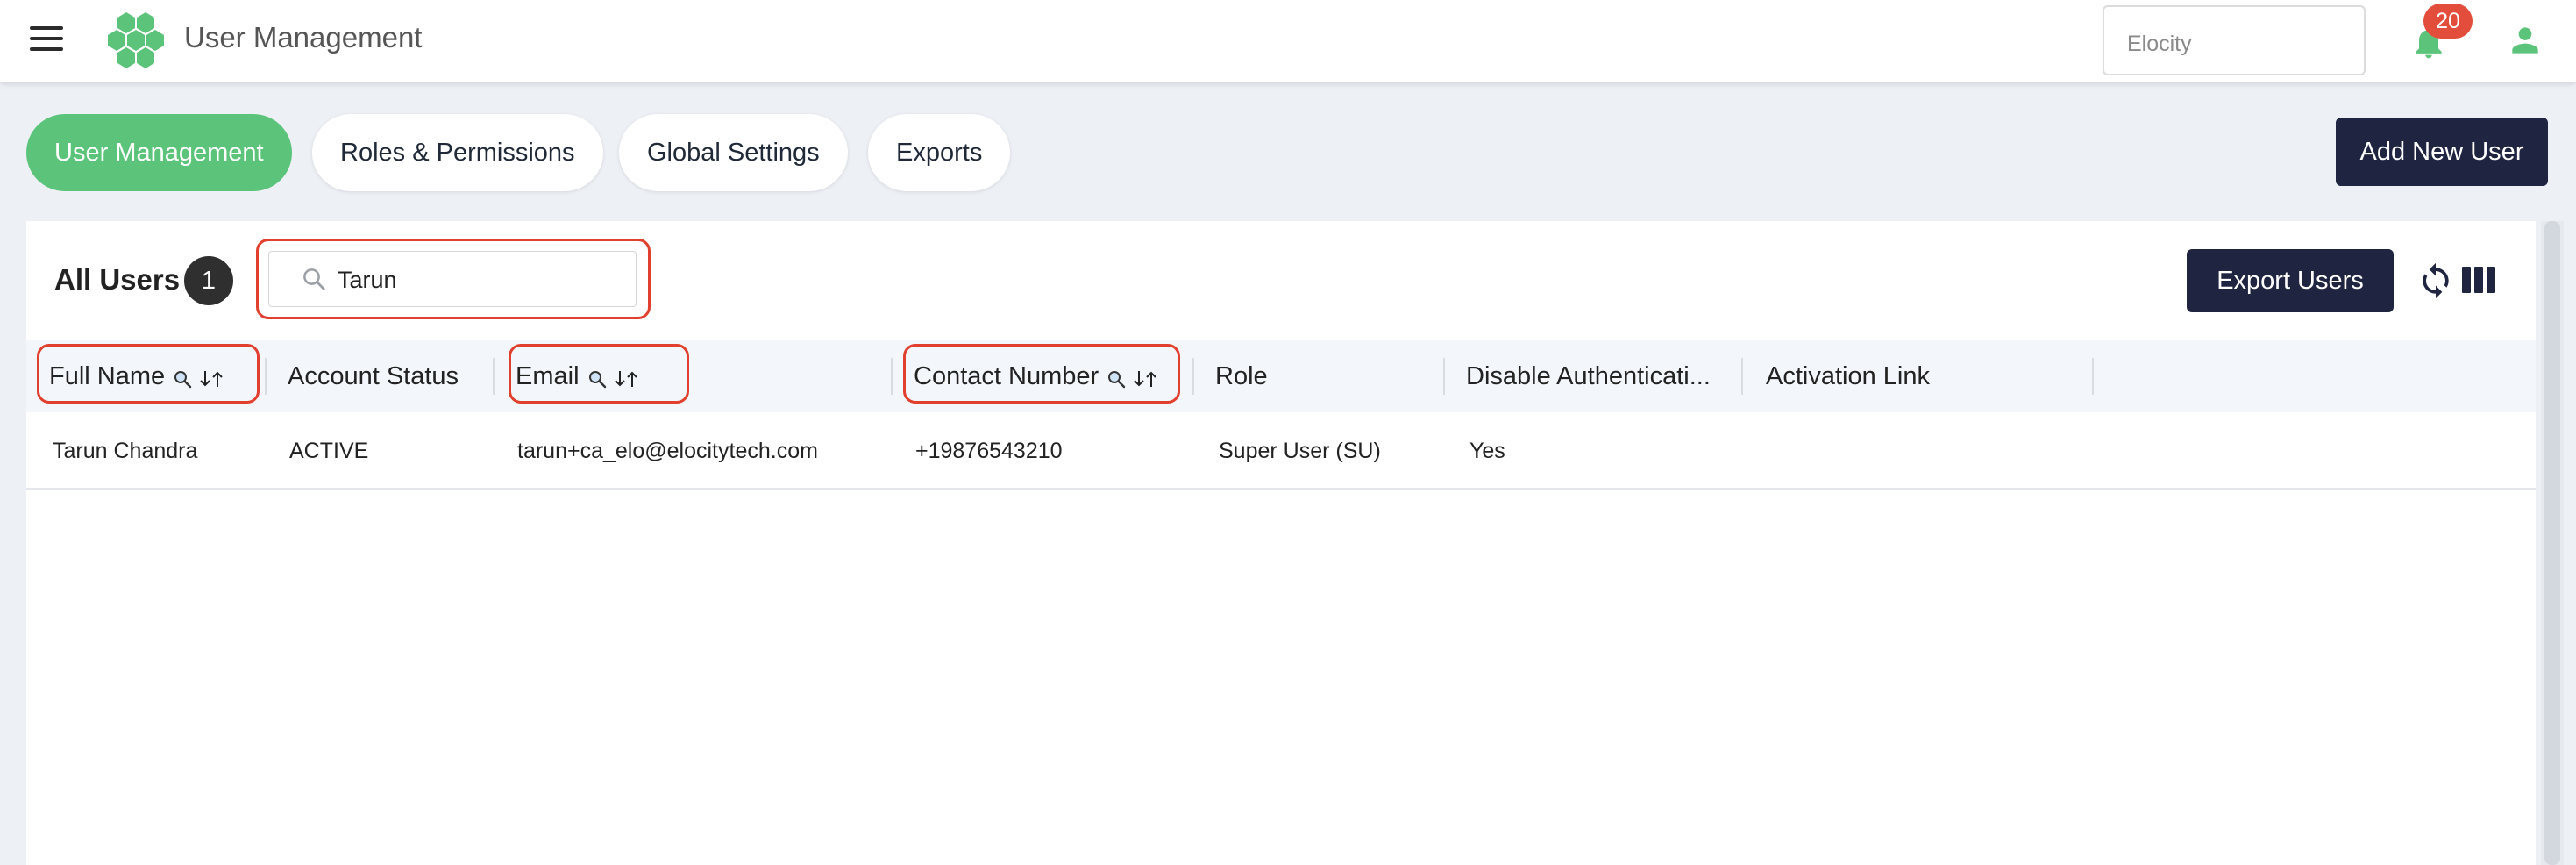 Image resolution: width=2576 pixels, height=865 pixels. What do you see at coordinates (2525, 40) in the screenshot?
I see `user-icon` at bounding box center [2525, 40].